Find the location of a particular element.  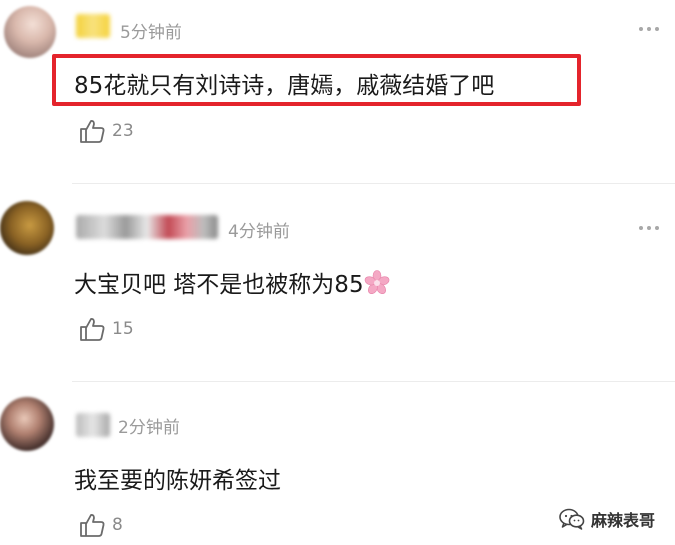

like-button: 23 is located at coordinates (106, 131).